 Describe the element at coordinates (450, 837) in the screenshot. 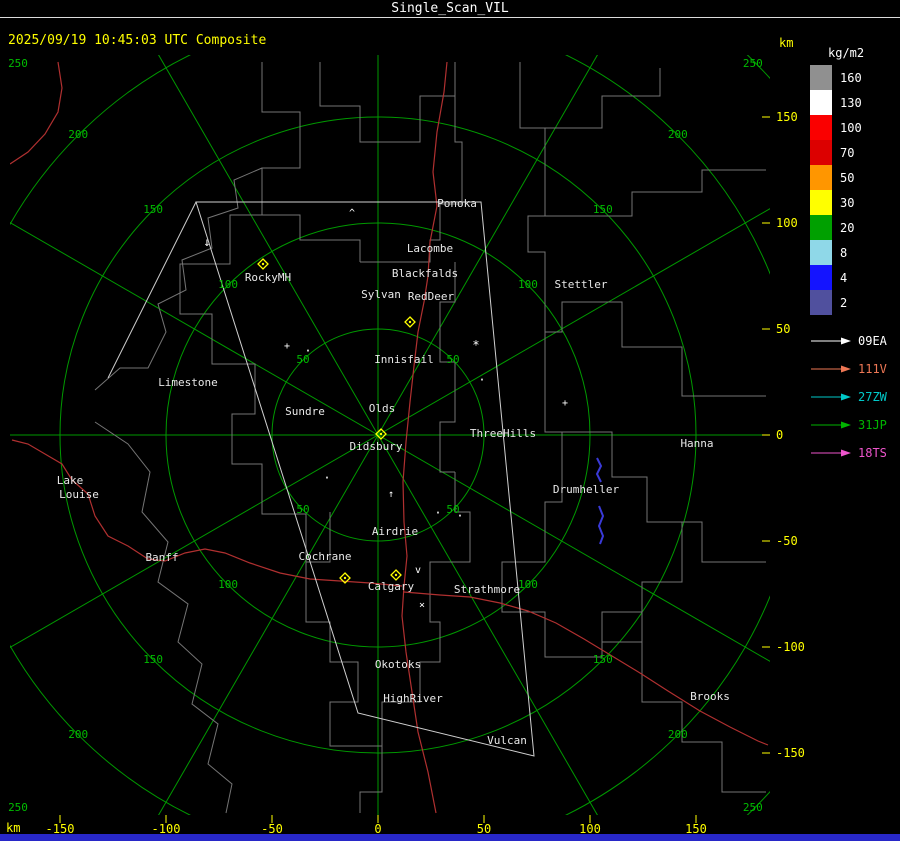

I see `bottom-scrollbar` at that location.